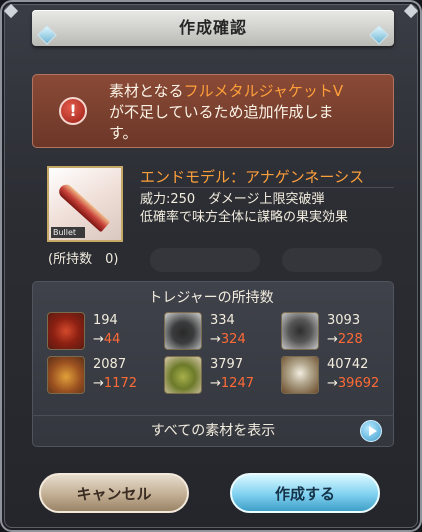 The width and height of the screenshot is (422, 532). Describe the element at coordinates (146, 91) in the screenshot. I see `alert-prefix: 素材となる` at that location.